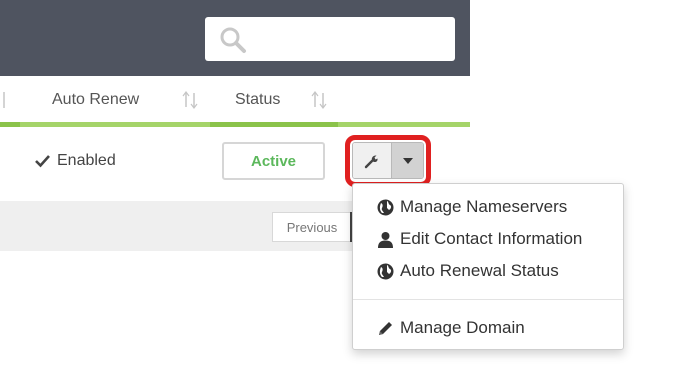 The height and width of the screenshot is (365, 694). I want to click on highlight-annotation, so click(388, 161).